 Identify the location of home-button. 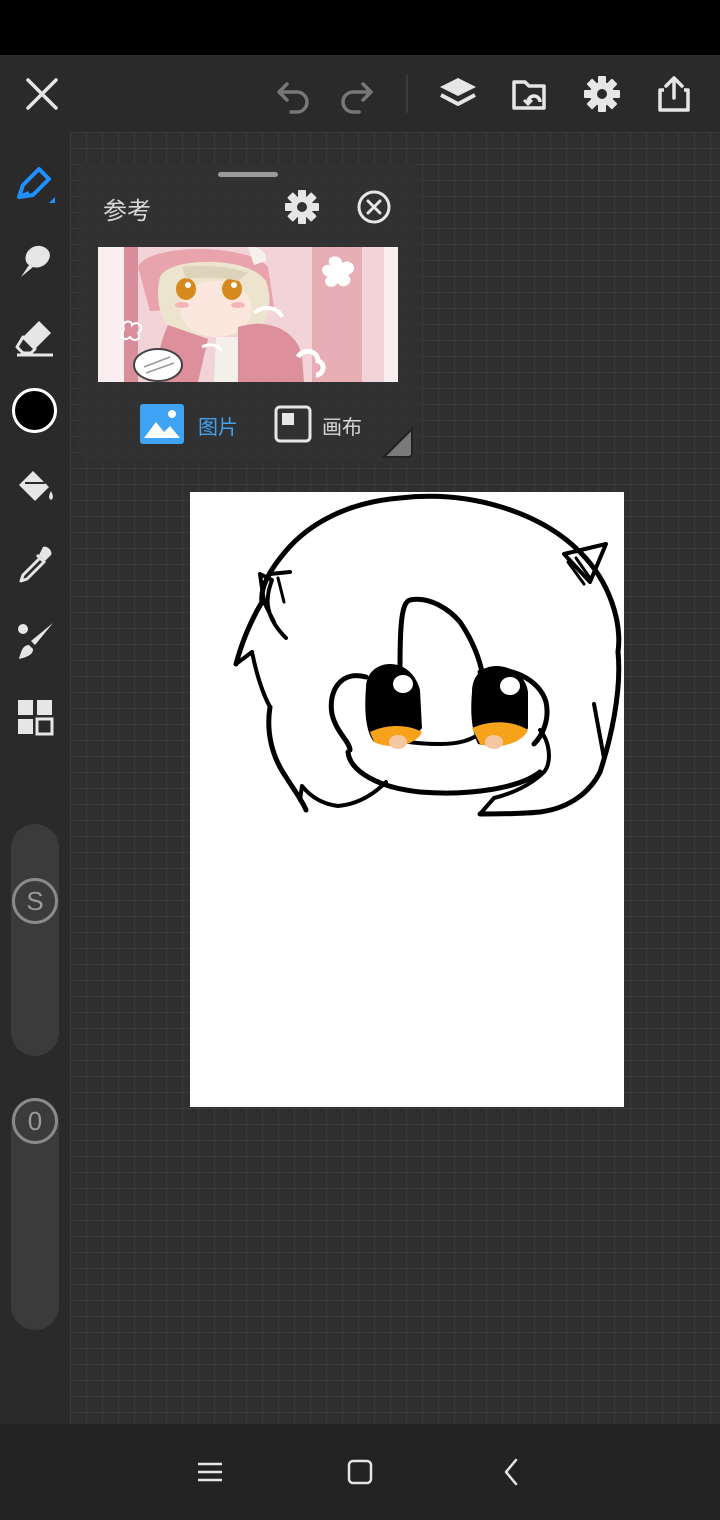
(360, 1472).